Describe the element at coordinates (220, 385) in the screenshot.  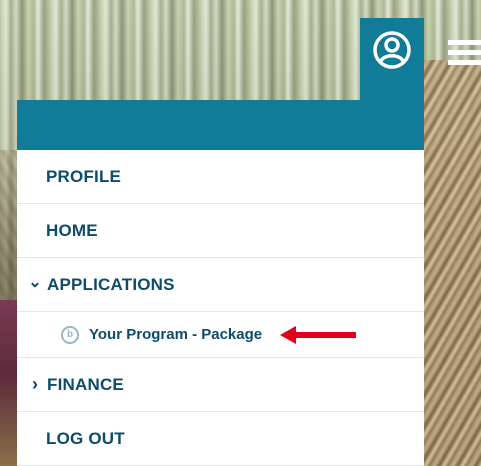
I see `menu-item-finance: › FINANCE` at that location.